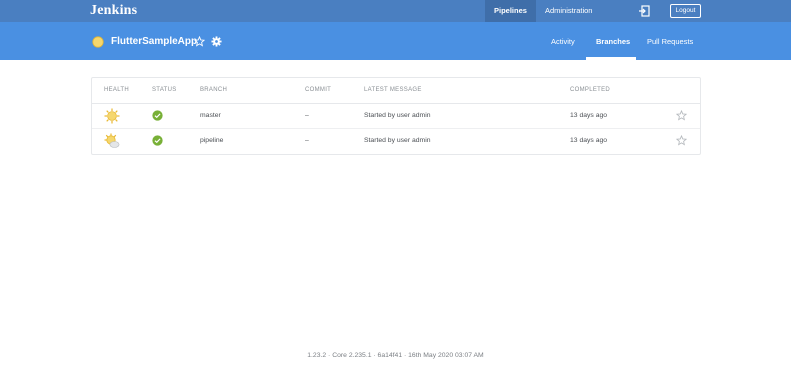  What do you see at coordinates (113, 11) in the screenshot?
I see `jenkins-logo: Jenkins` at bounding box center [113, 11].